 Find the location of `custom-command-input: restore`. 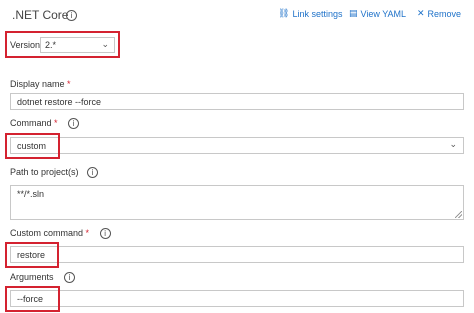

custom-command-input: restore is located at coordinates (237, 254).